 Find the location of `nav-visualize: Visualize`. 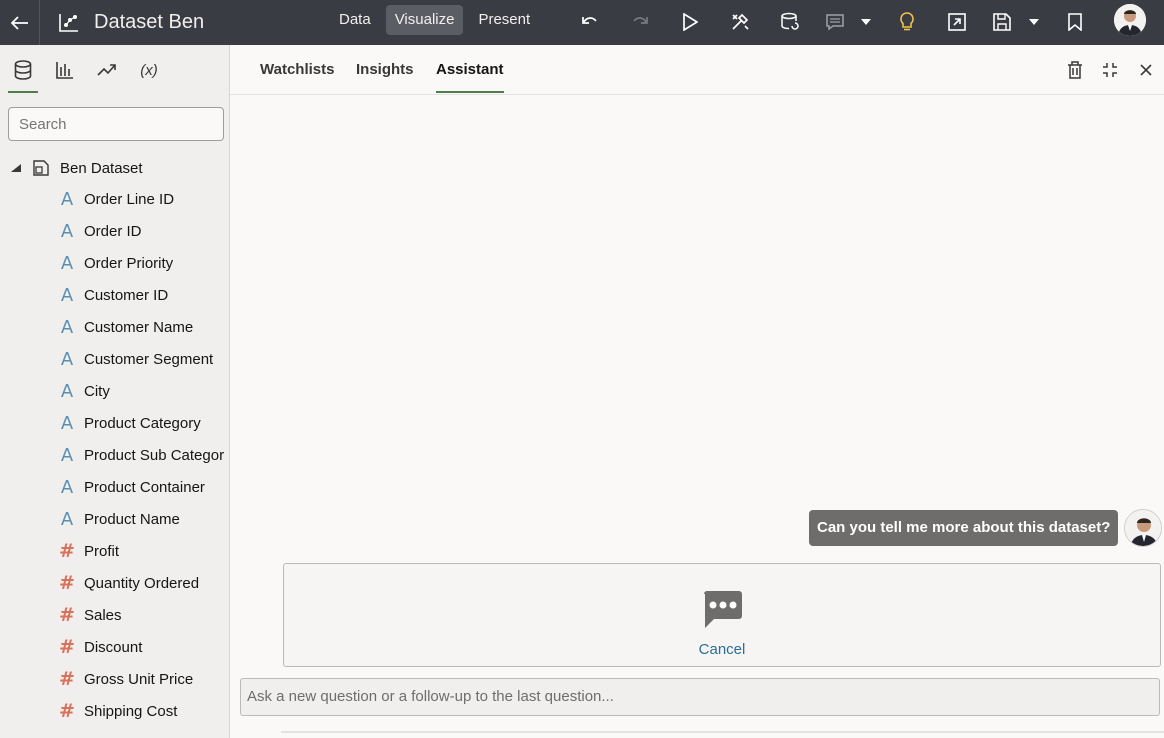

nav-visualize: Visualize is located at coordinates (424, 20).